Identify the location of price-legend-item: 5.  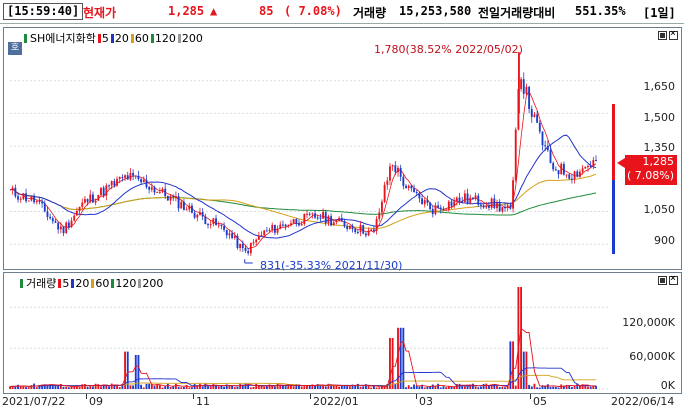
(103, 38).